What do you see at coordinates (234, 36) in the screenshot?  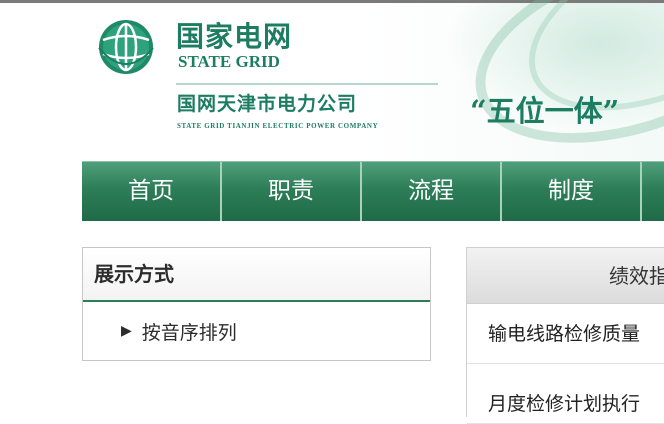 I see `brand-name-cn: 国家电网` at bounding box center [234, 36].